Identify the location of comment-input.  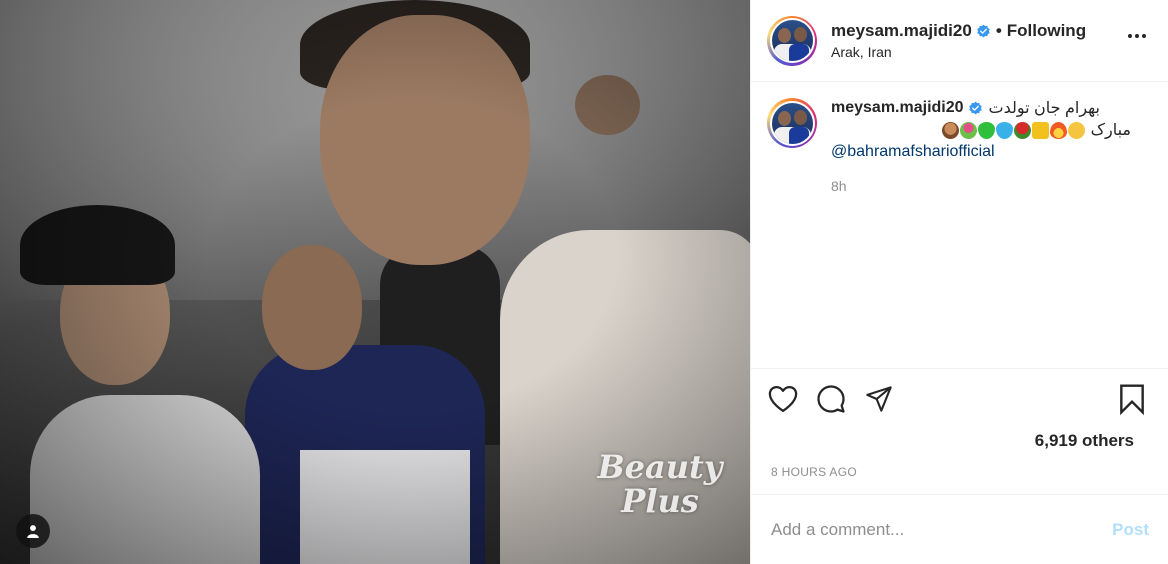
(942, 529).